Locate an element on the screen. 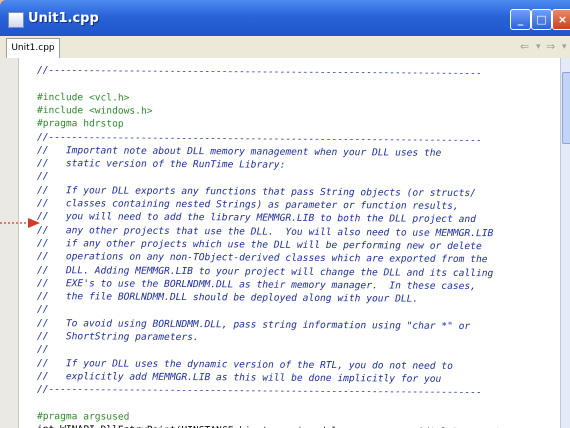 The image size is (570, 428). editor-gutter is located at coordinates (9, 243).